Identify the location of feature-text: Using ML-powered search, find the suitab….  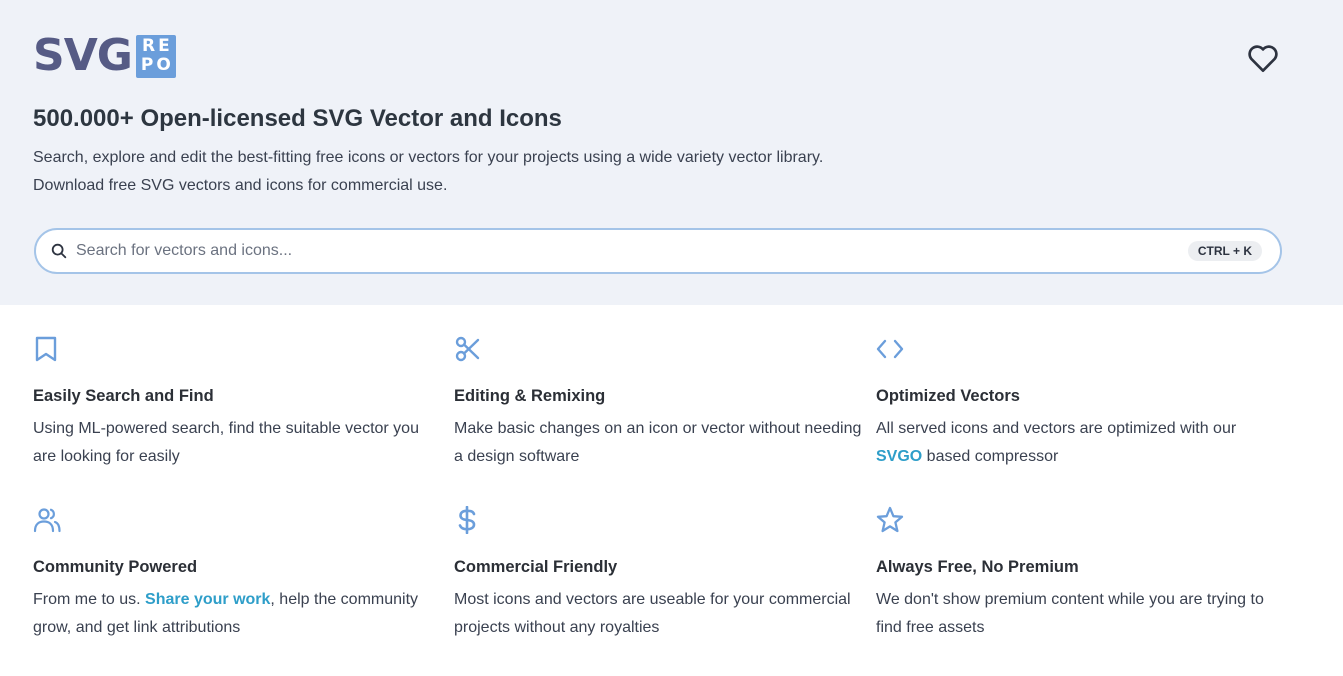
(226, 442).